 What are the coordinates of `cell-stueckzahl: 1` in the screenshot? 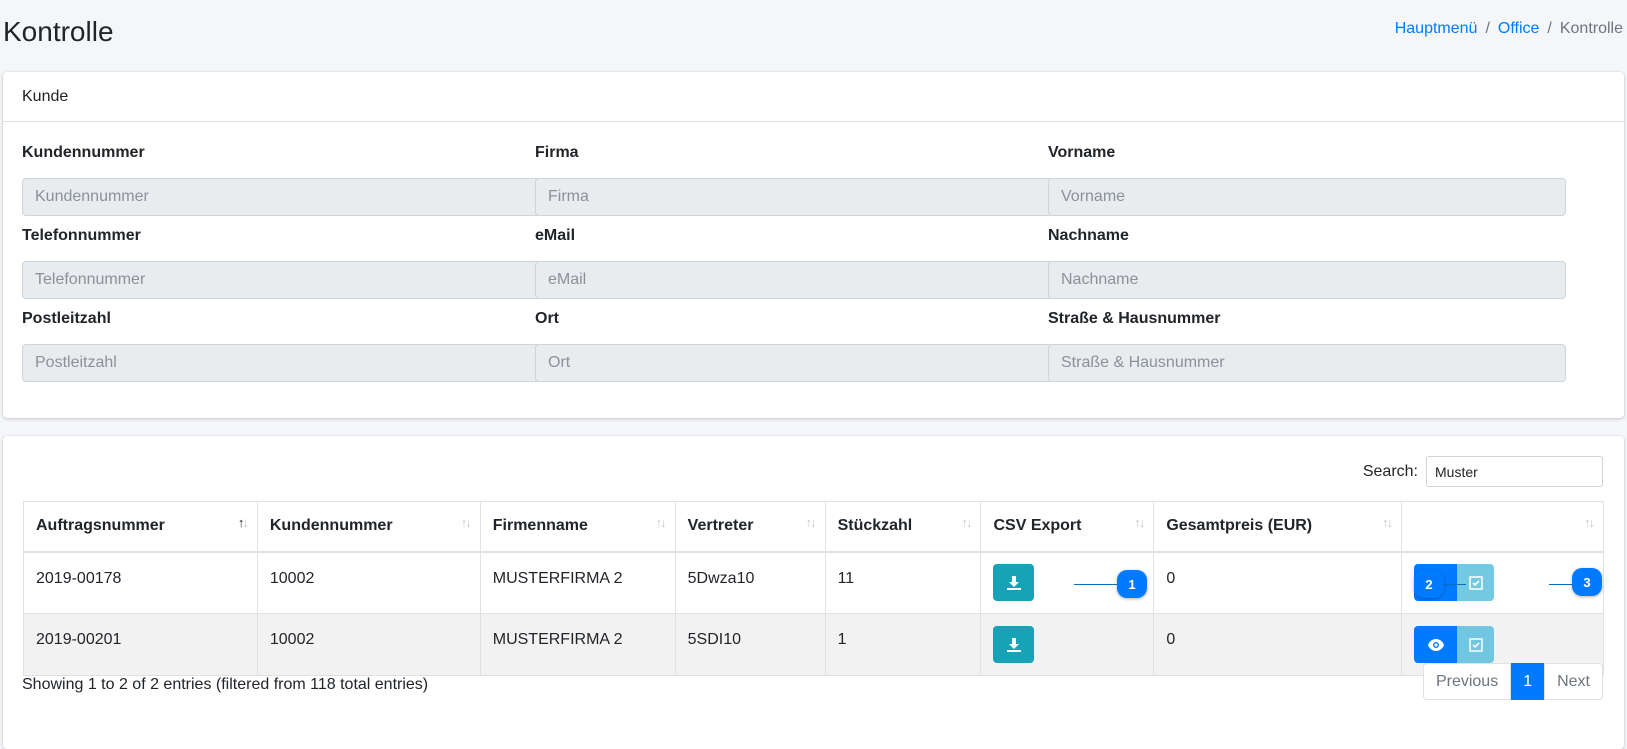 It's located at (903, 644).